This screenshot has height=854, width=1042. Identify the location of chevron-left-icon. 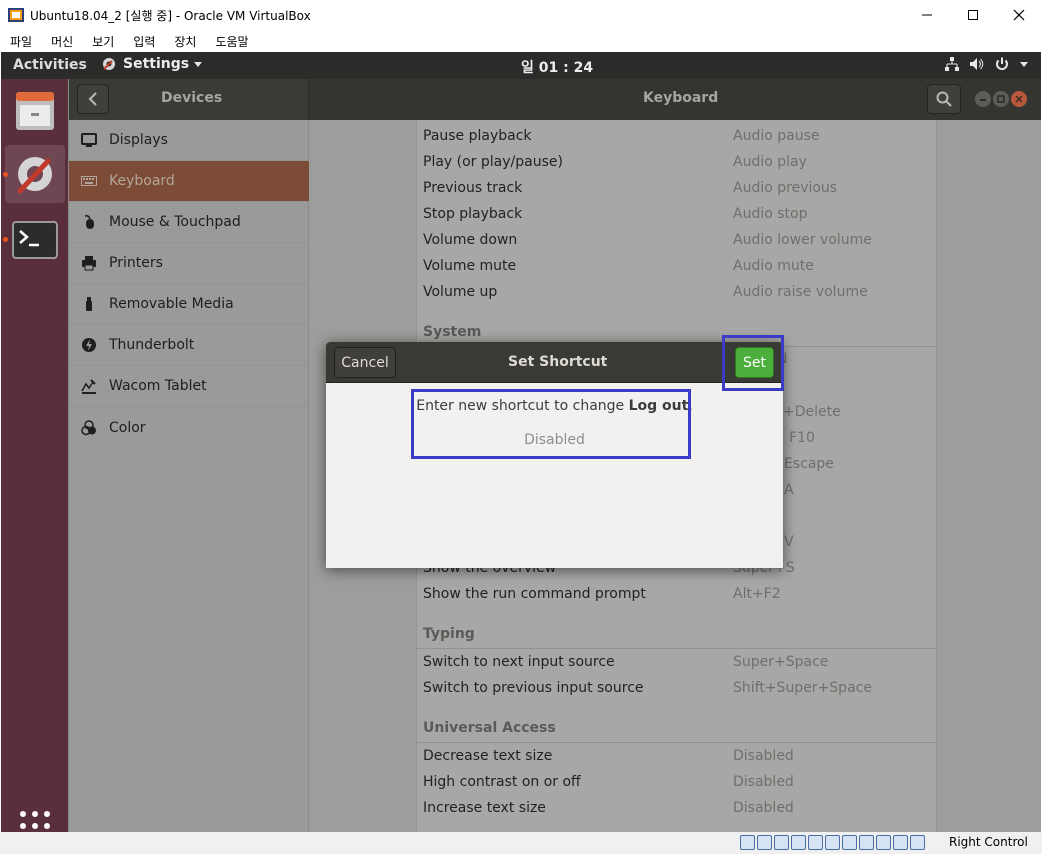
(92, 99).